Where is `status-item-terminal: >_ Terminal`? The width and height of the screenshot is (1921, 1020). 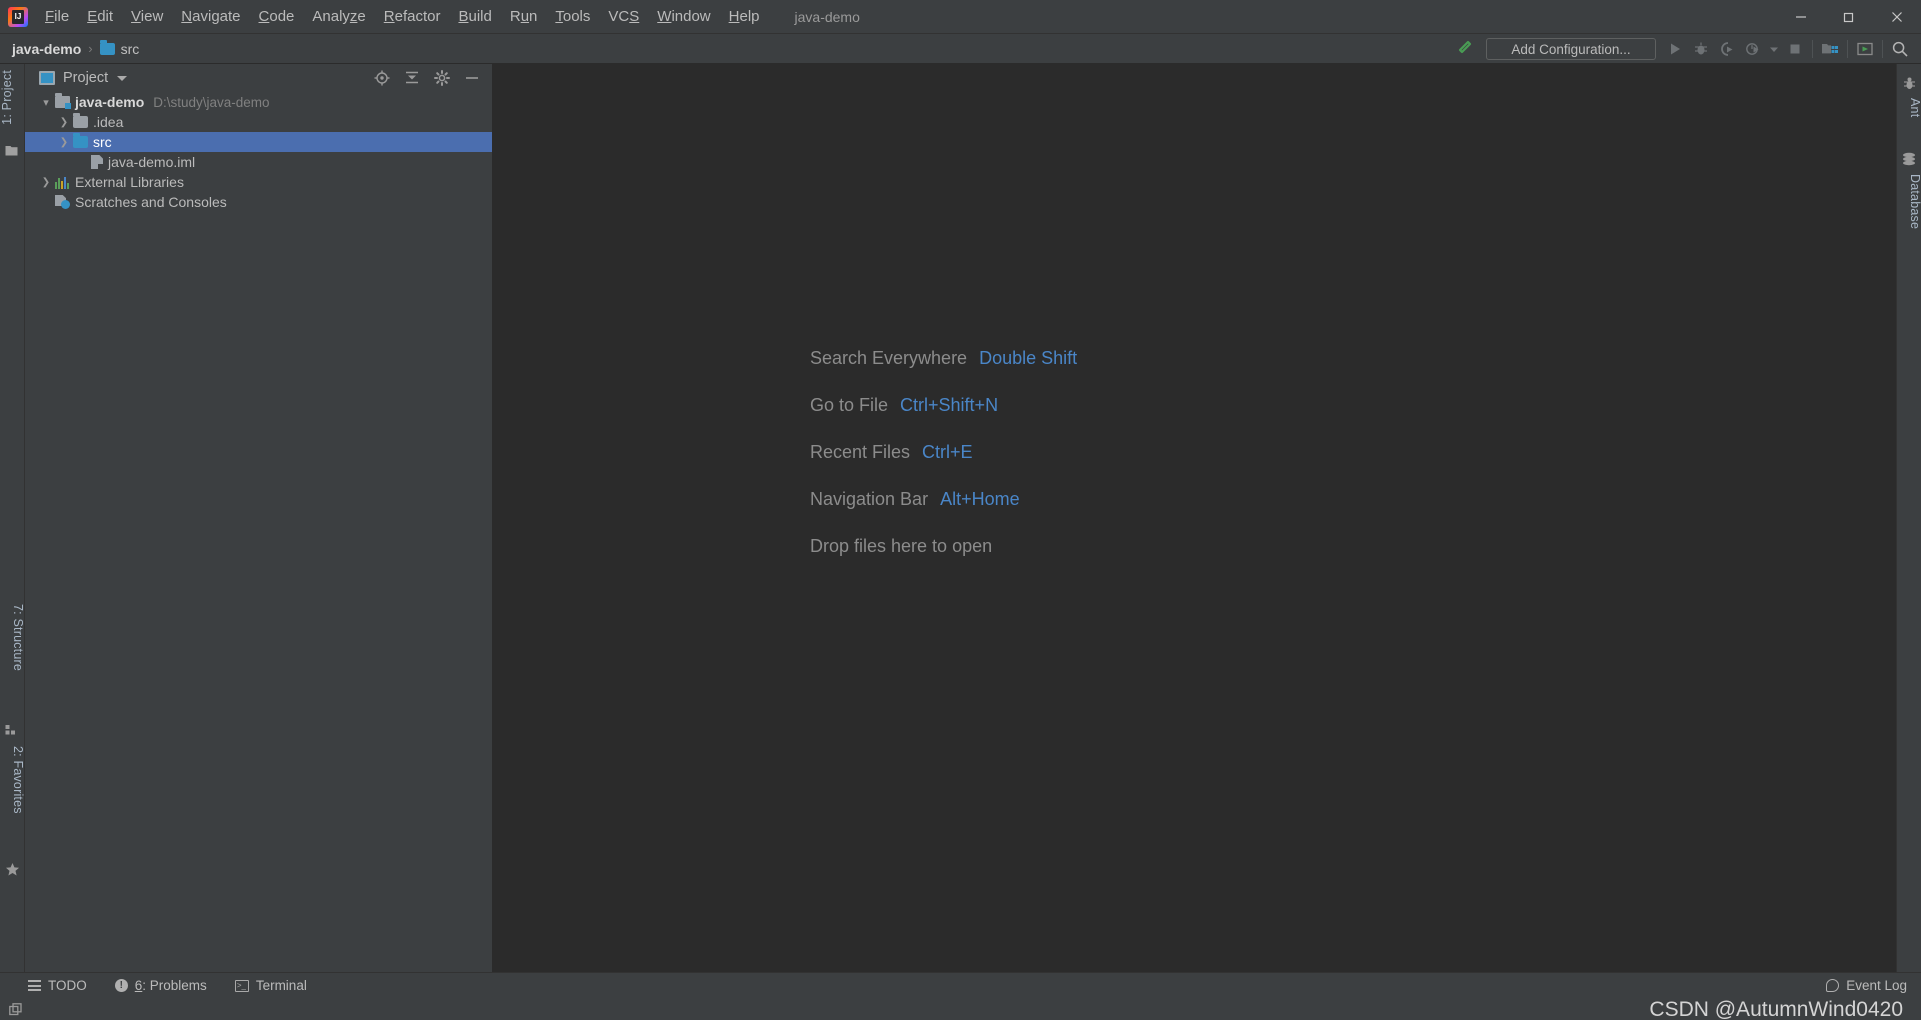 status-item-terminal: >_ Terminal is located at coordinates (270, 985).